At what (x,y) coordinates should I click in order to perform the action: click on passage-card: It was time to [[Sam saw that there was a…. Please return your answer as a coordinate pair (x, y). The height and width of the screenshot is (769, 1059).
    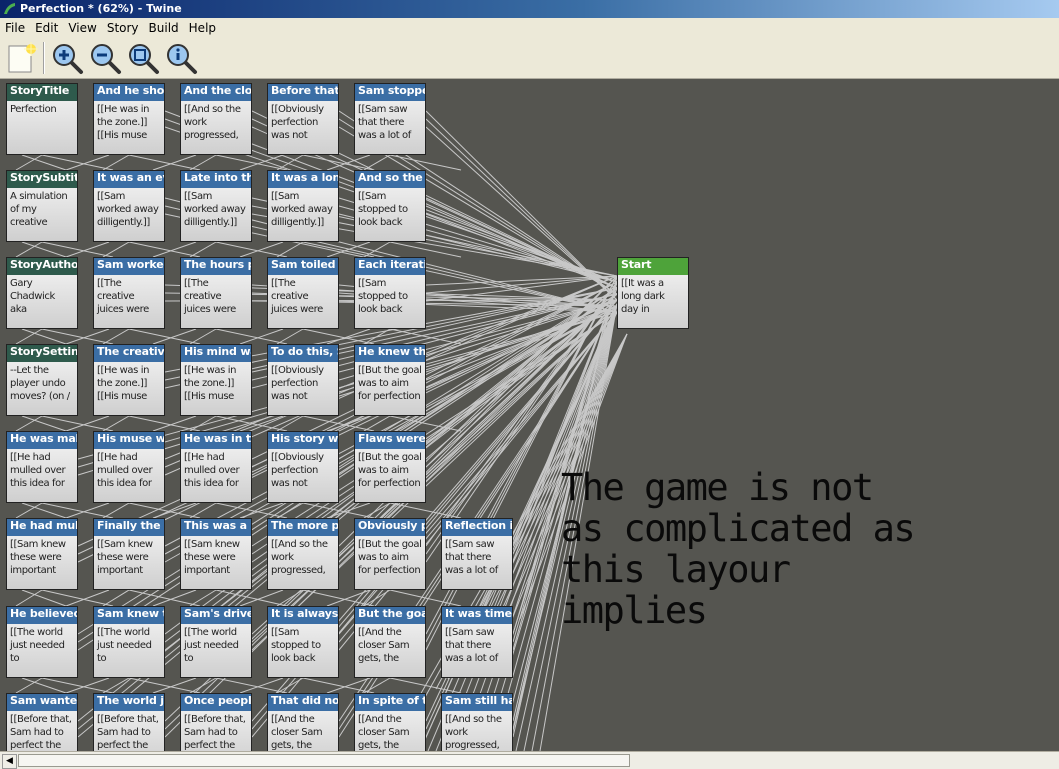
    Looking at the image, I should click on (477, 642).